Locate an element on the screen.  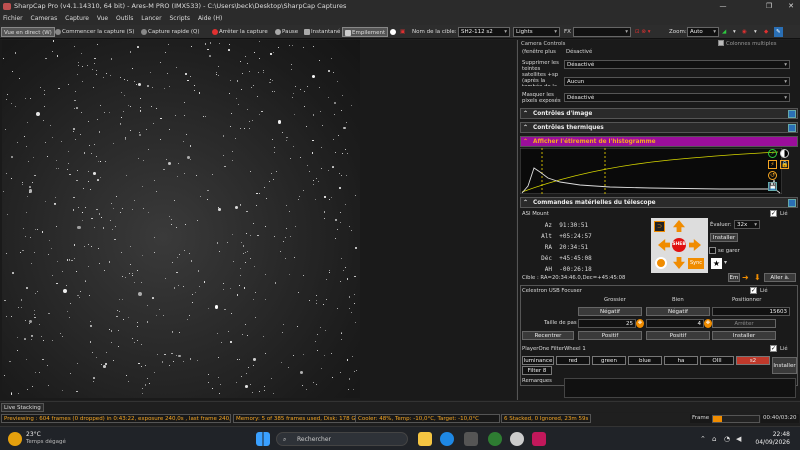
filter-s2-button: s2 is located at coordinates (753, 360).